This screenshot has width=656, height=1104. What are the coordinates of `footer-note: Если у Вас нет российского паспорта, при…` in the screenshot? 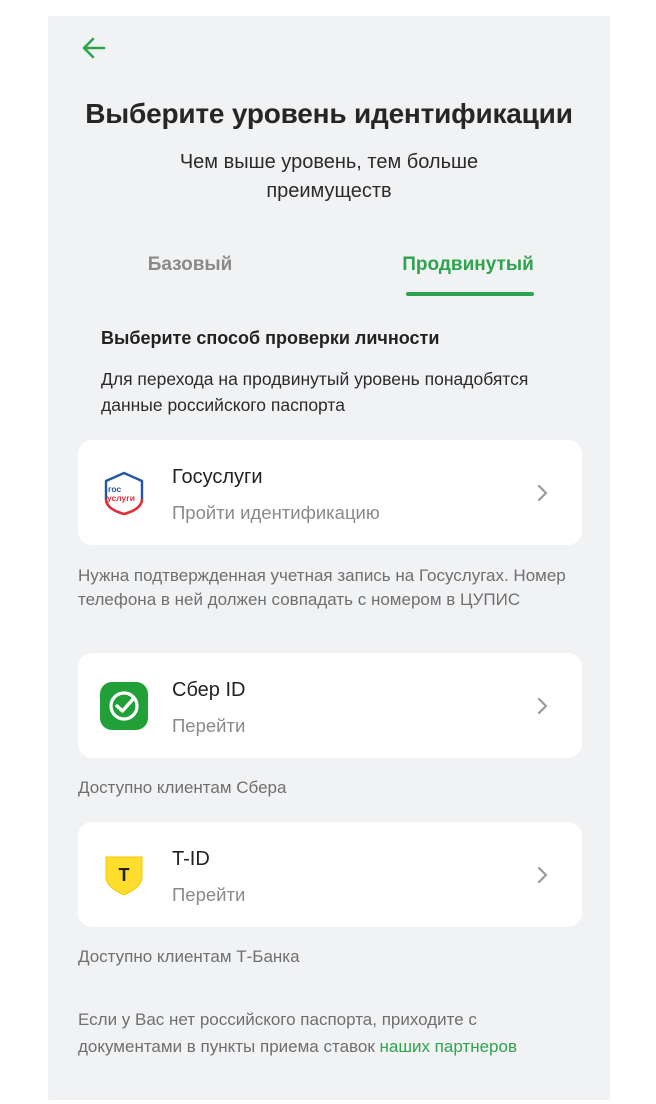 It's located at (303, 1033).